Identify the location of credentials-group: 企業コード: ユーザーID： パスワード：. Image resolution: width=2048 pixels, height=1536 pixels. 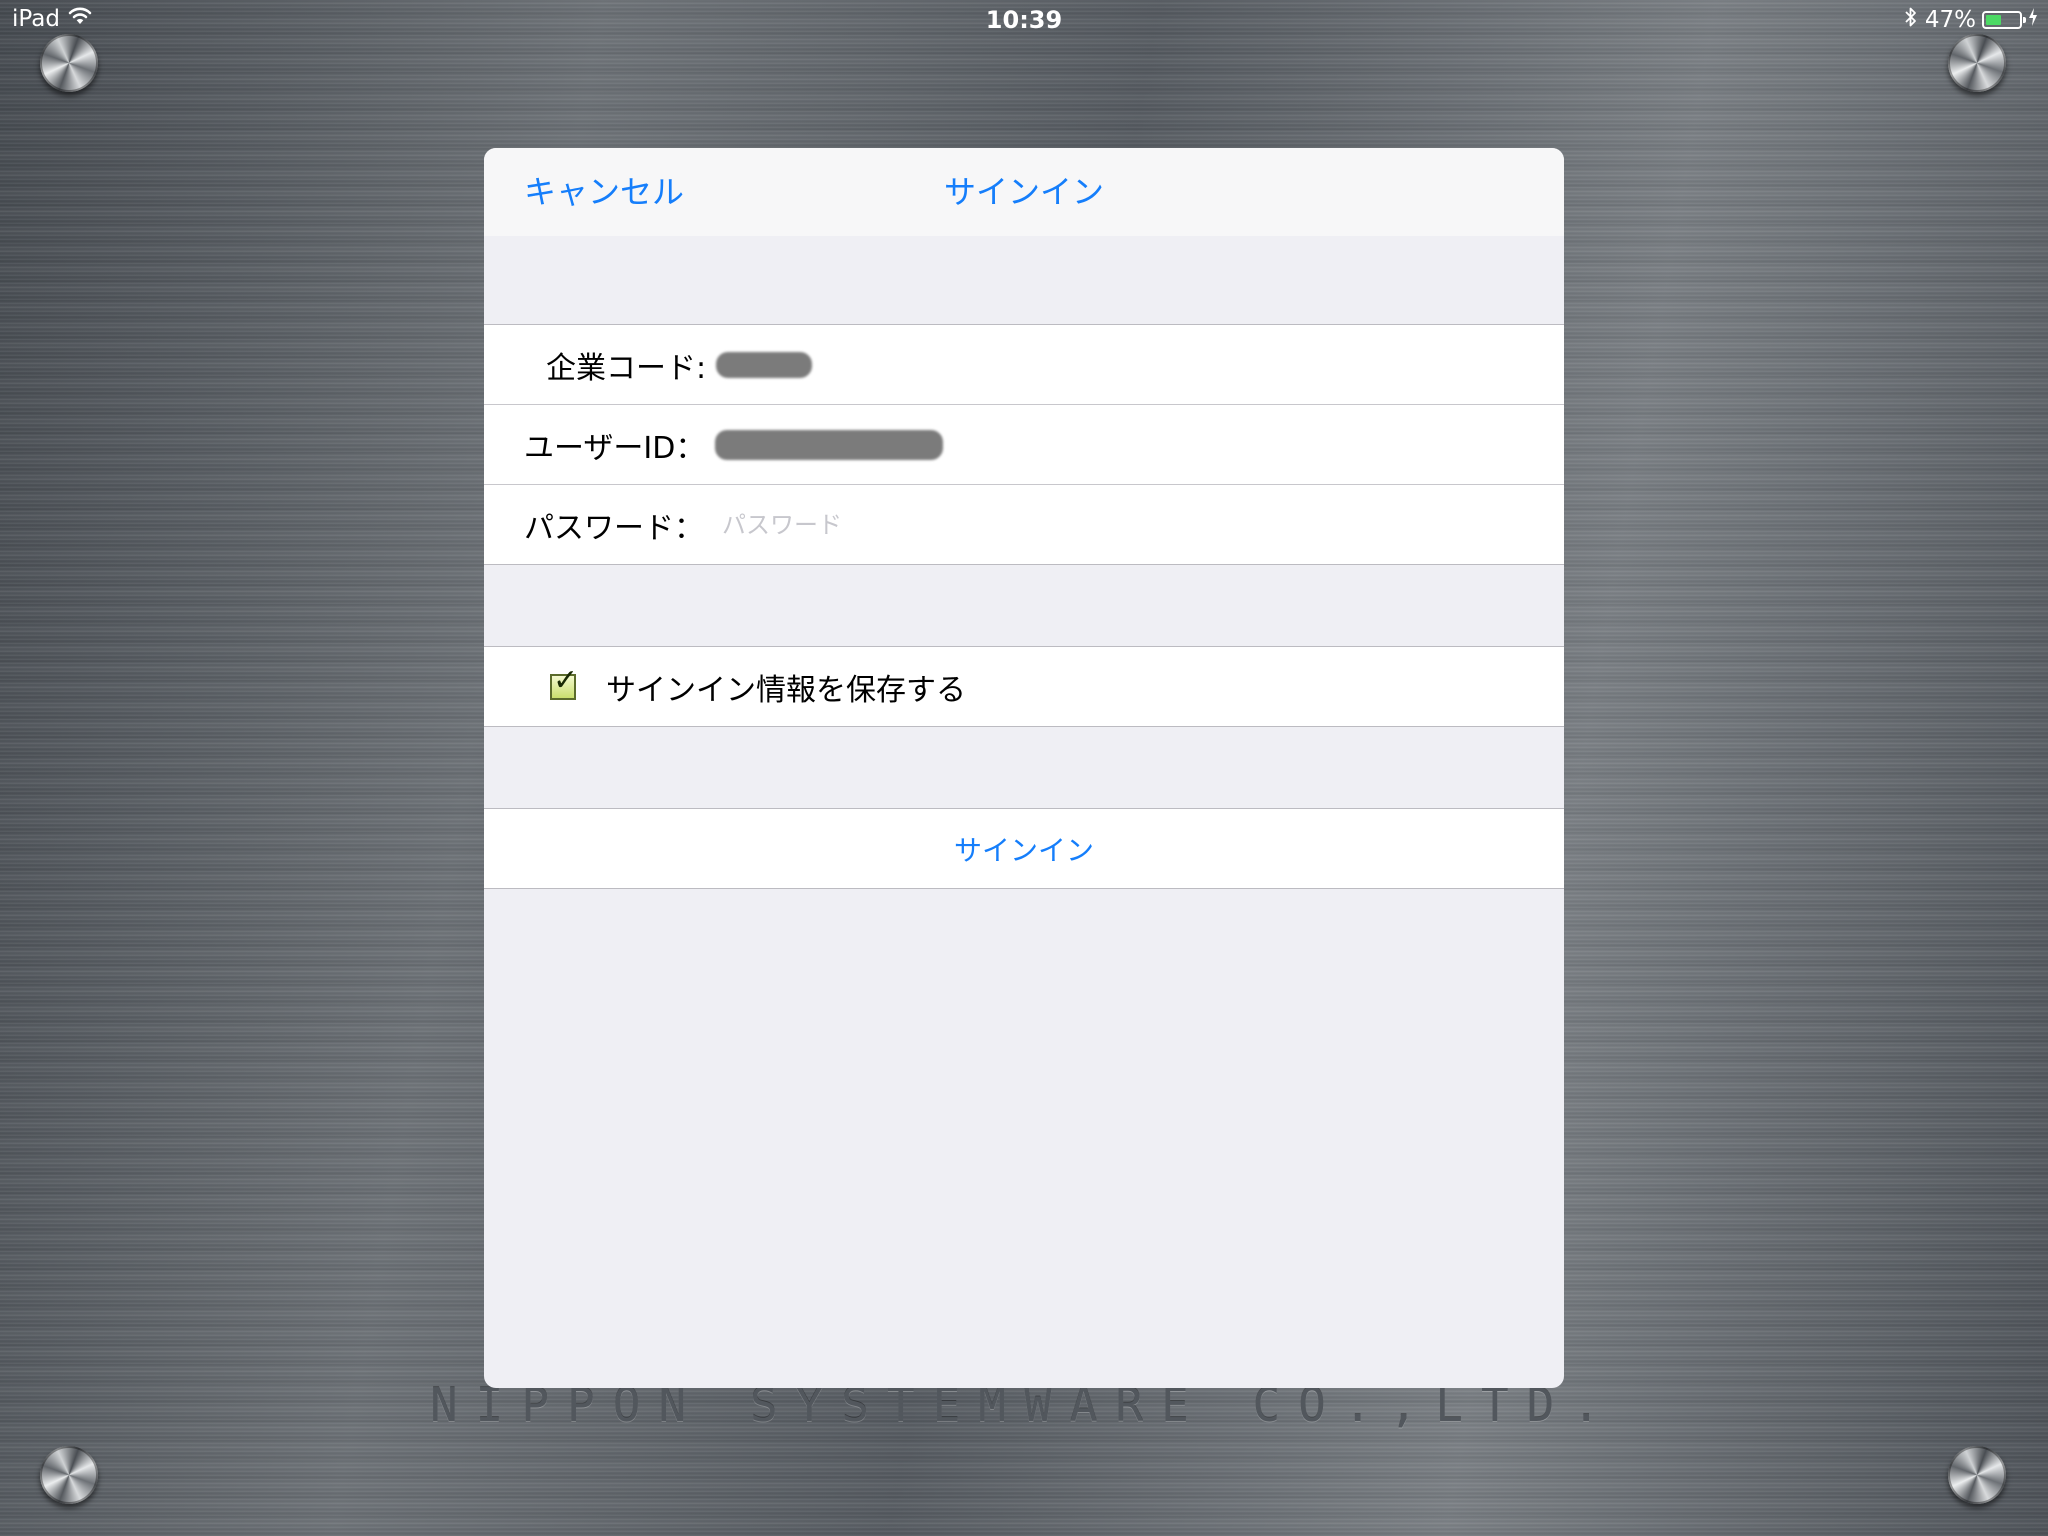
(1024, 444).